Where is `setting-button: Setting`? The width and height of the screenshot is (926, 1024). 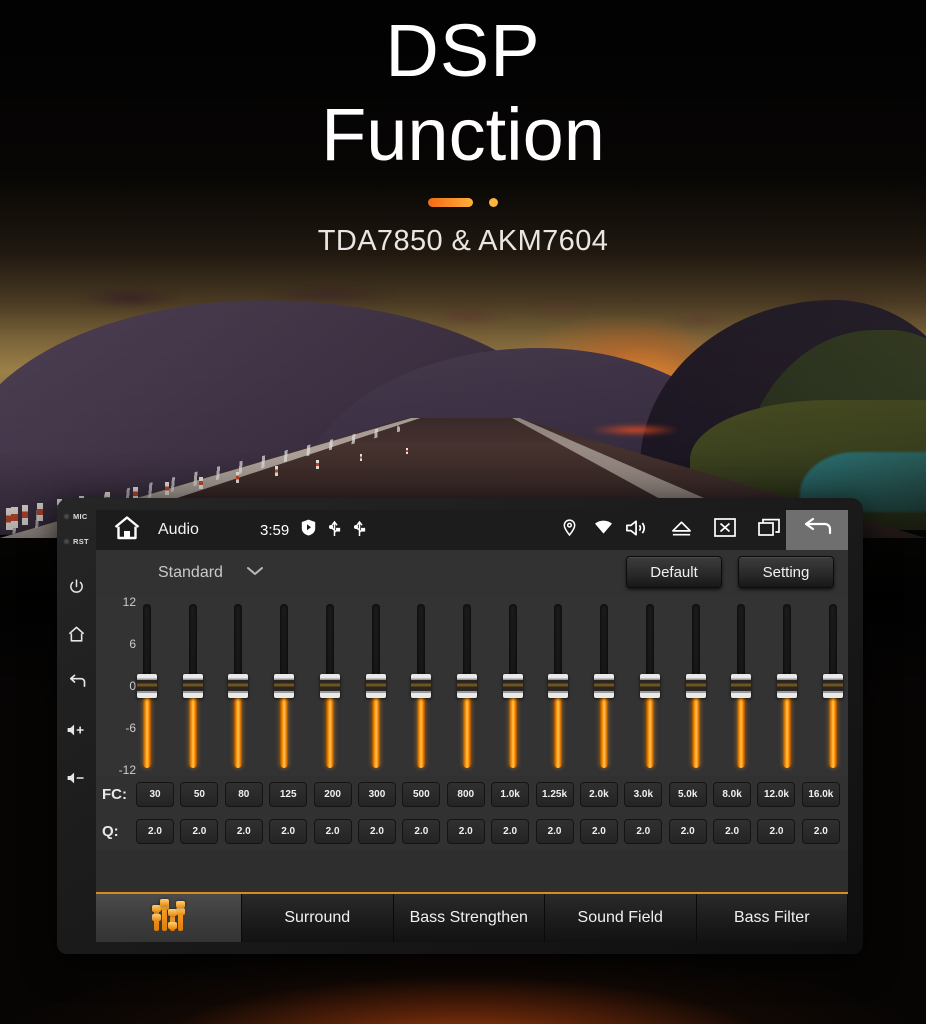 setting-button: Setting is located at coordinates (786, 572).